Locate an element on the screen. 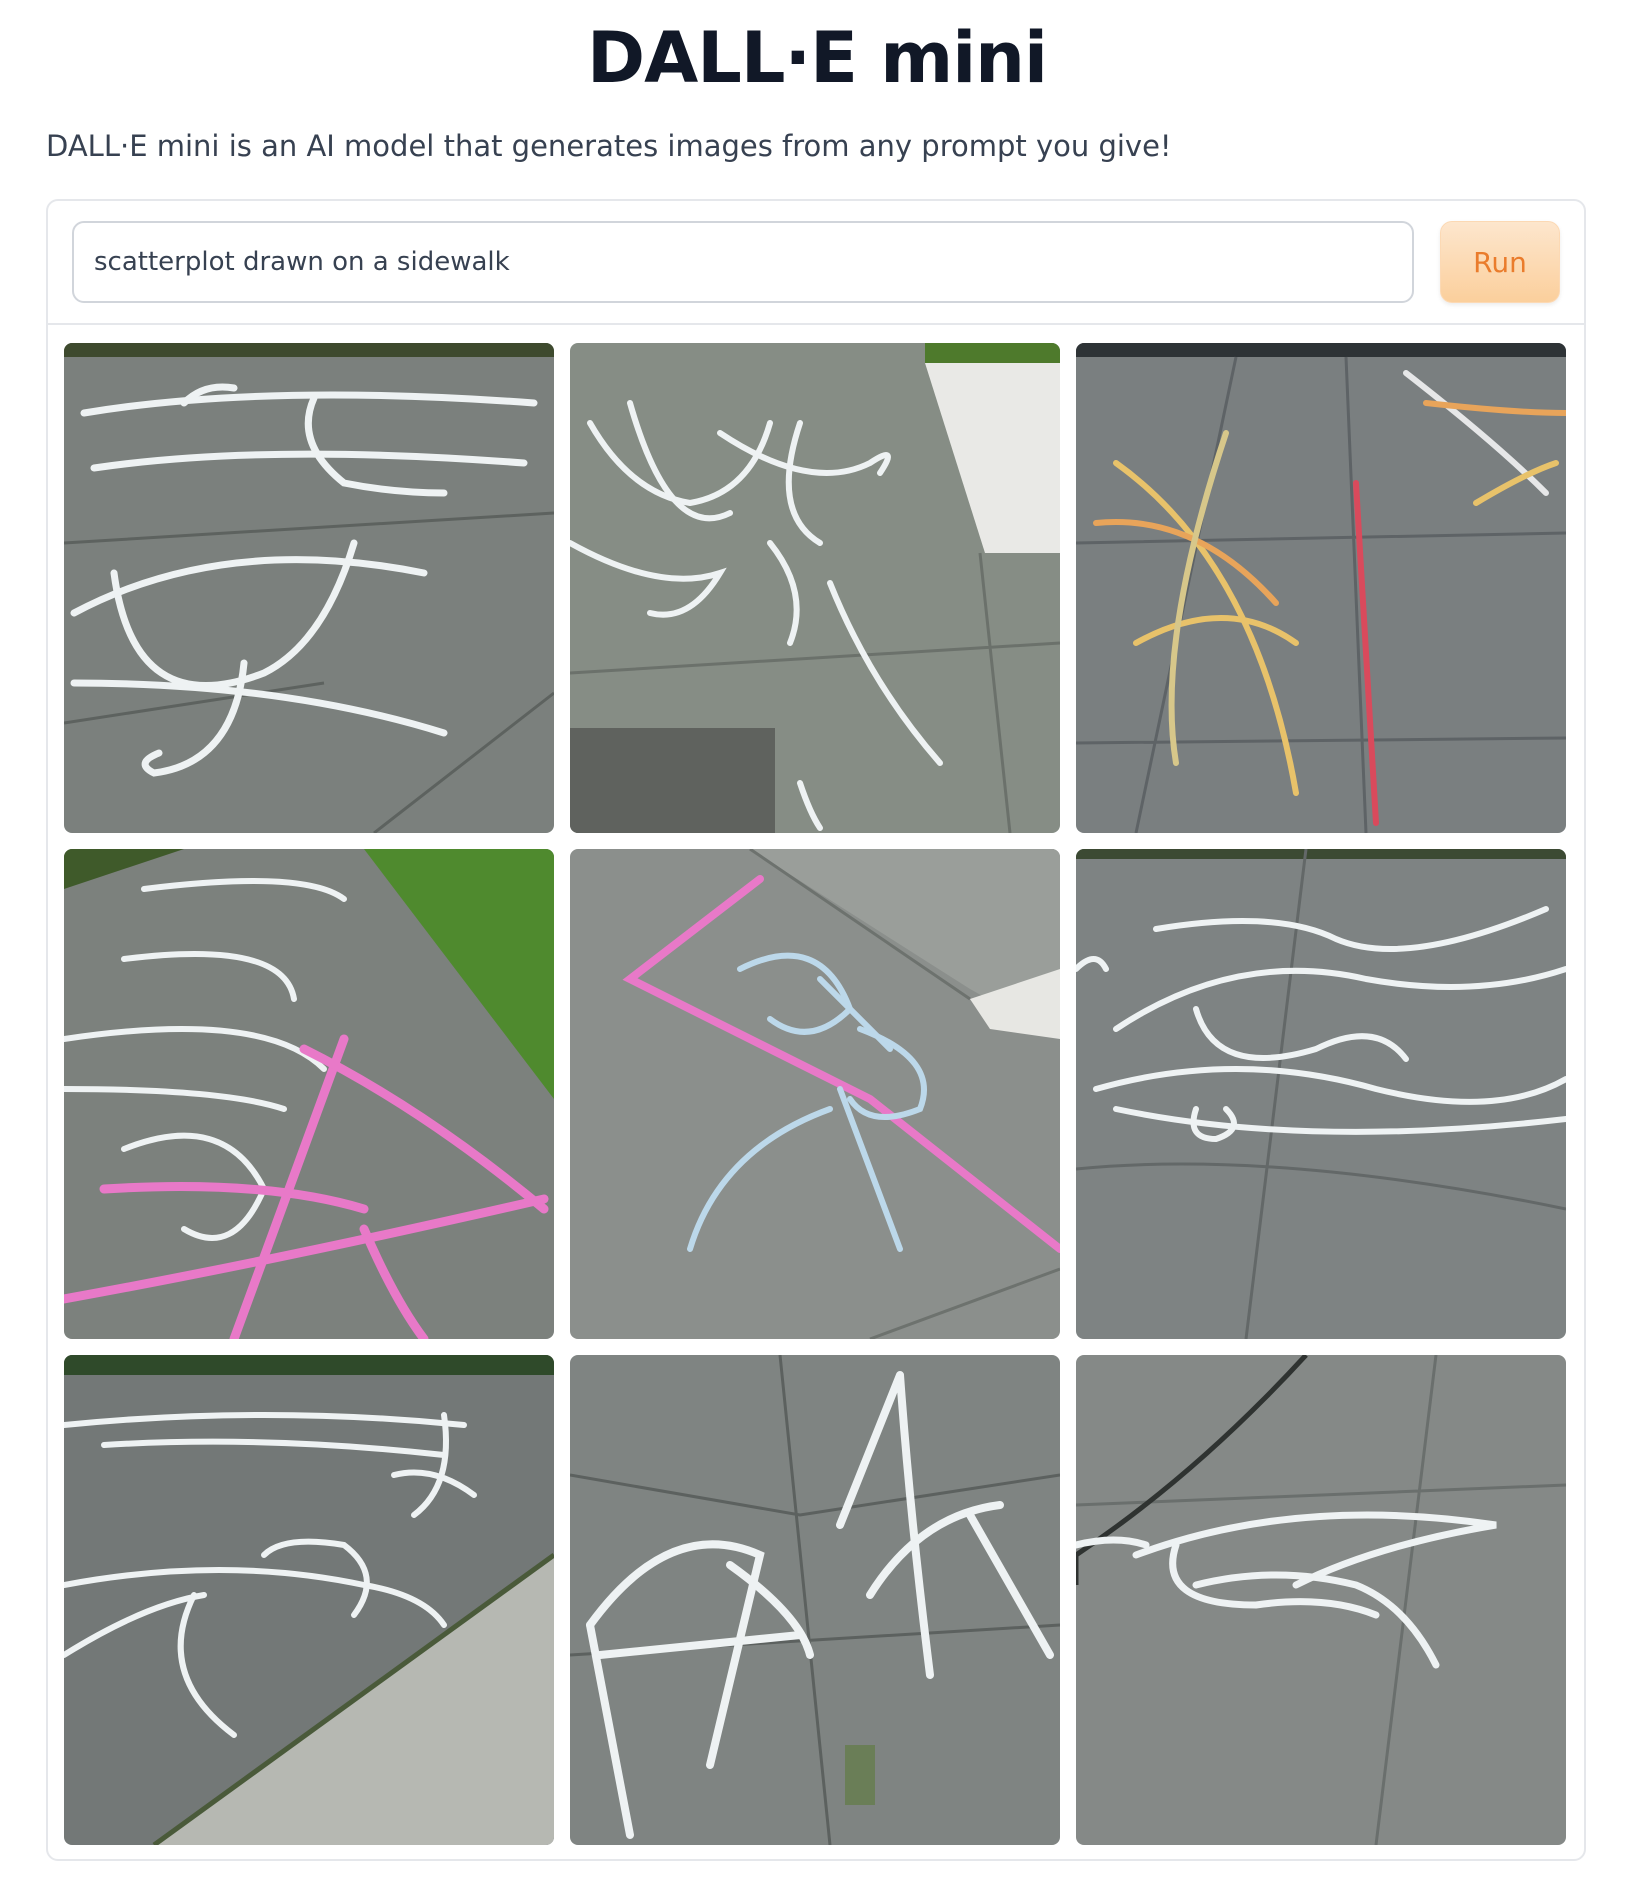  app-title: DALL·E mini is located at coordinates (817, 58).